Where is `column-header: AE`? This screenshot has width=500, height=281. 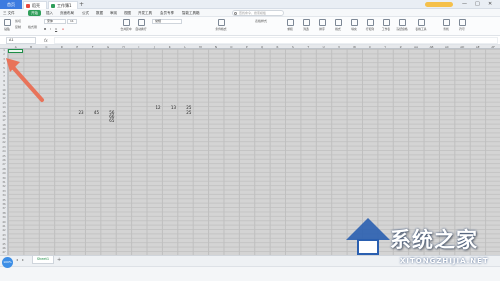
column-header: AE is located at coordinates (477, 47).